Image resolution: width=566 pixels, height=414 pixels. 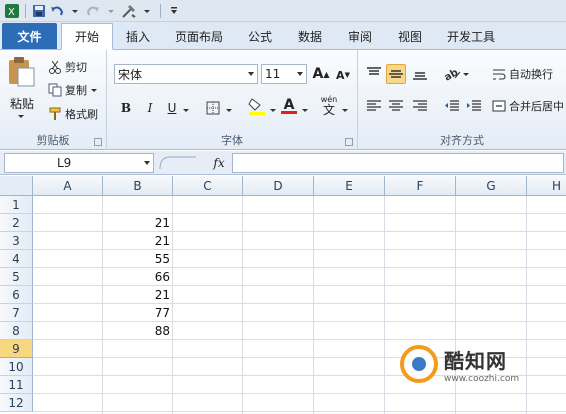 What do you see at coordinates (67, 67) in the screenshot?
I see `cut-button: 剪切` at bounding box center [67, 67].